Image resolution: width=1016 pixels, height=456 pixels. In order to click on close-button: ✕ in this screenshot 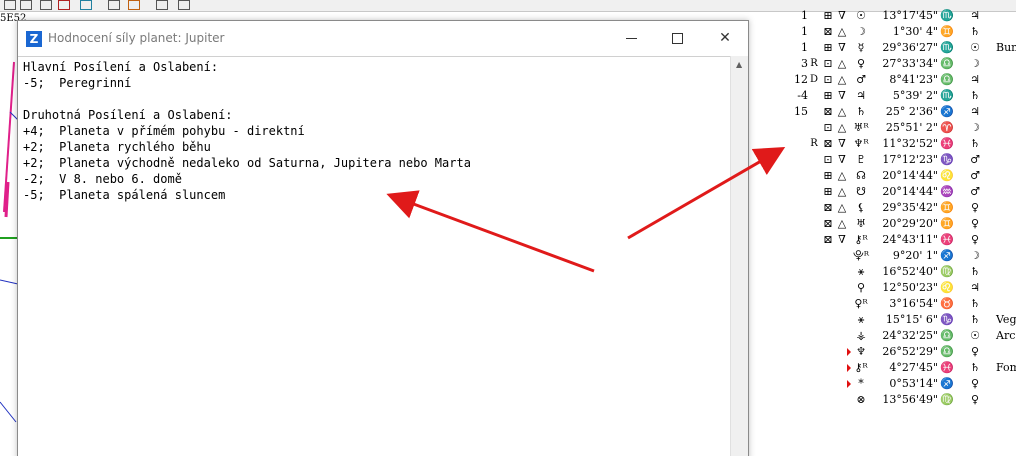, I will do `click(725, 38)`.